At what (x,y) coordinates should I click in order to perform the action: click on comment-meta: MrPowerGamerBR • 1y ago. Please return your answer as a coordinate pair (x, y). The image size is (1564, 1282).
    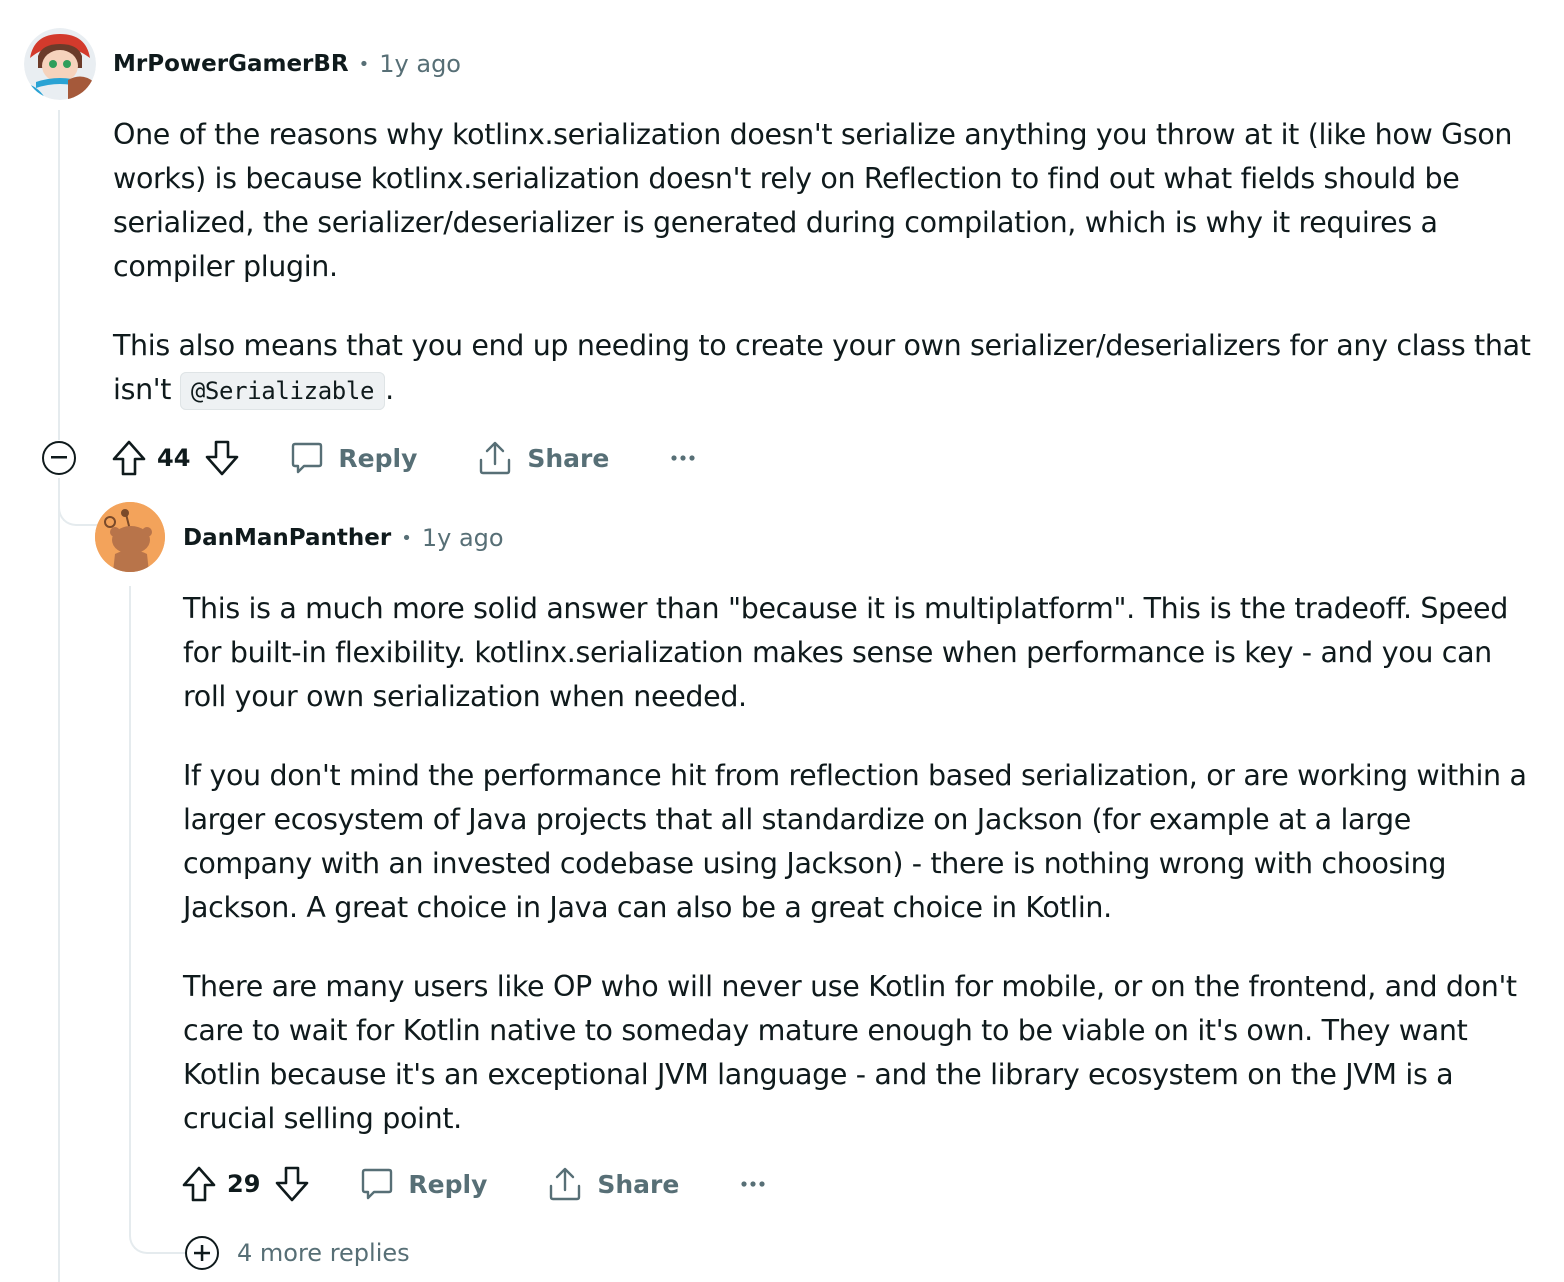
    Looking at the image, I should click on (287, 64).